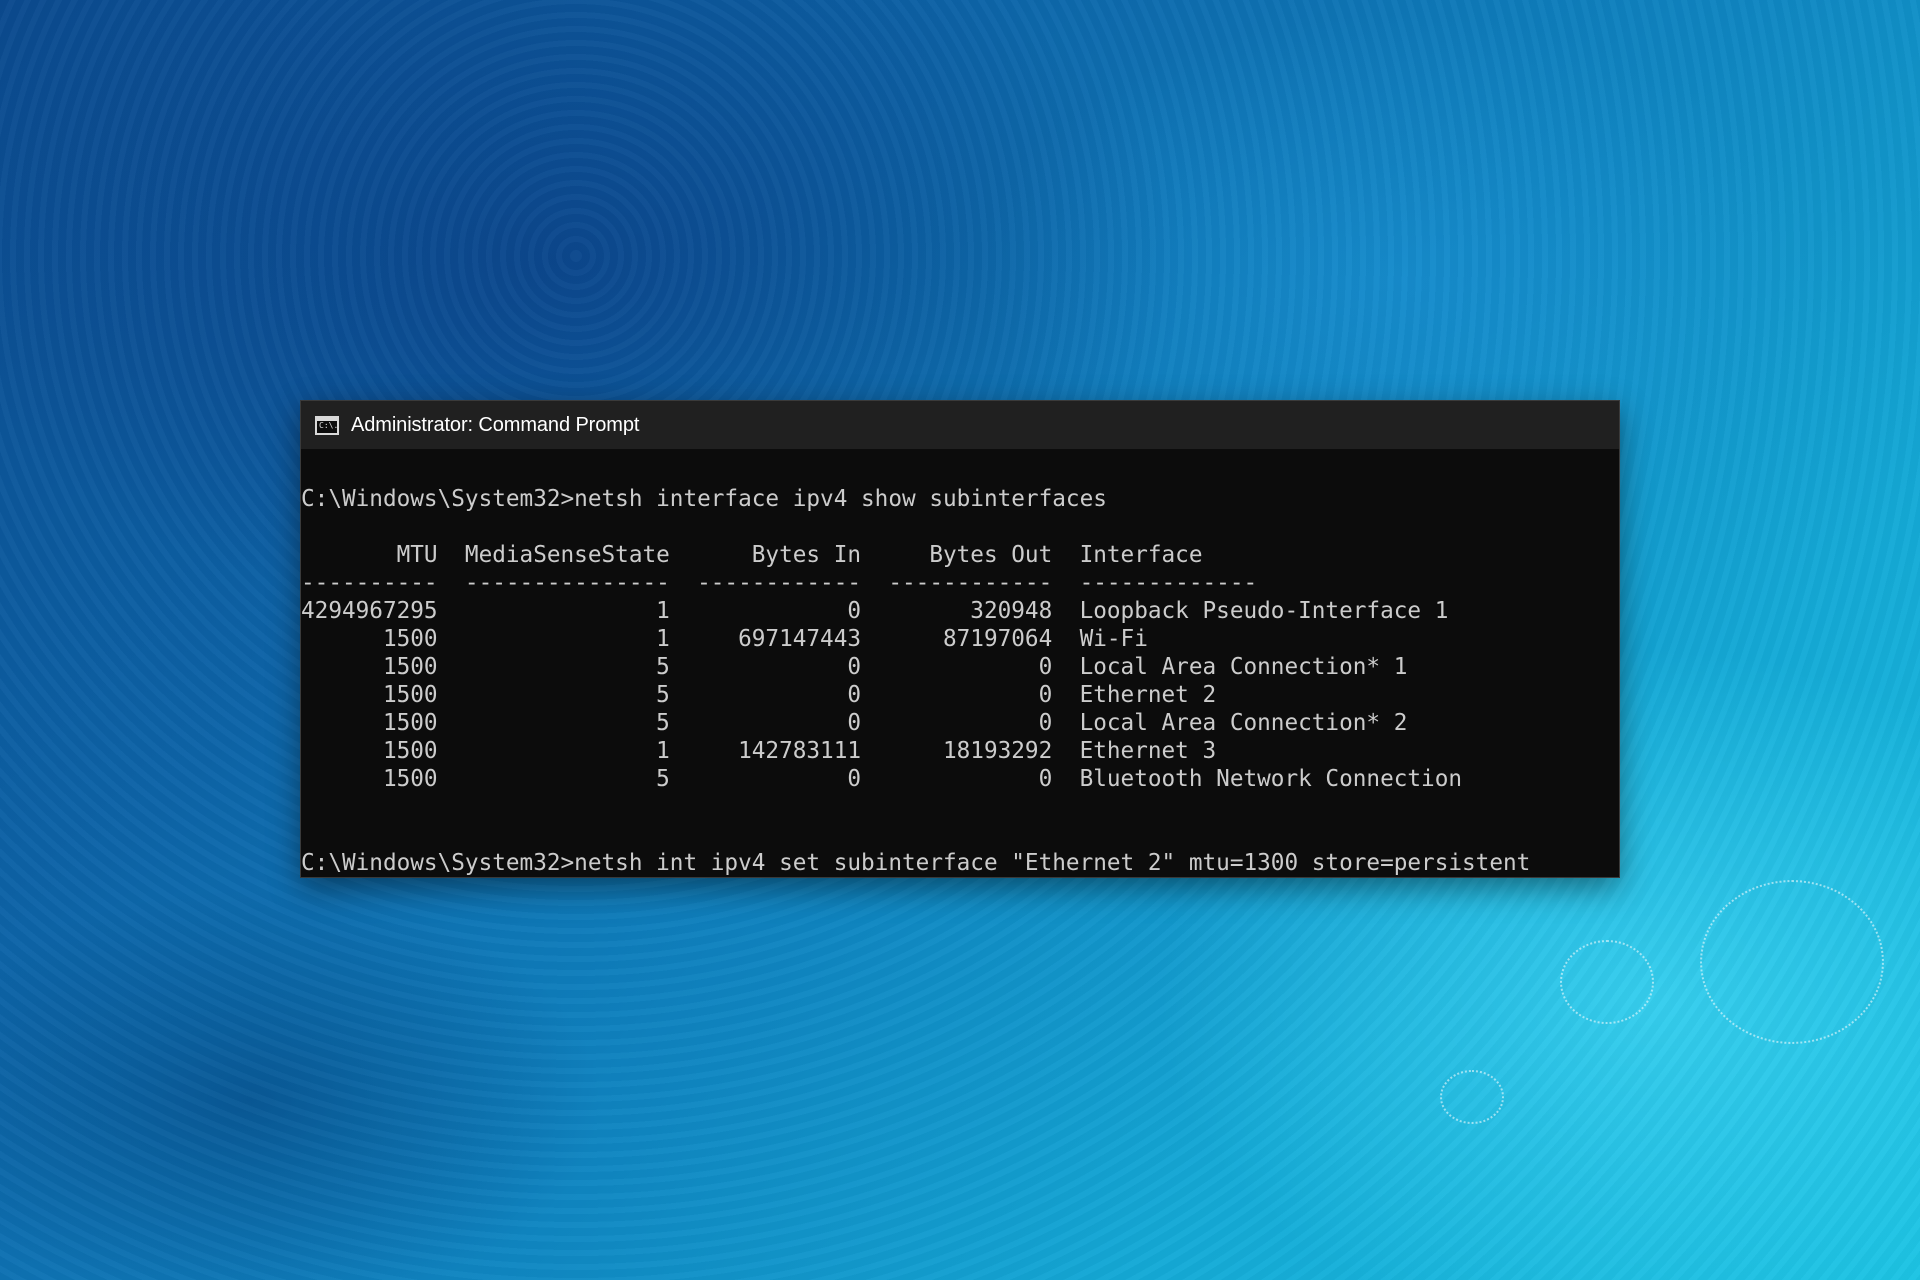 Image resolution: width=1920 pixels, height=1280 pixels. I want to click on table-row: 1500 5 0 0 Ethernet 2, so click(759, 695).